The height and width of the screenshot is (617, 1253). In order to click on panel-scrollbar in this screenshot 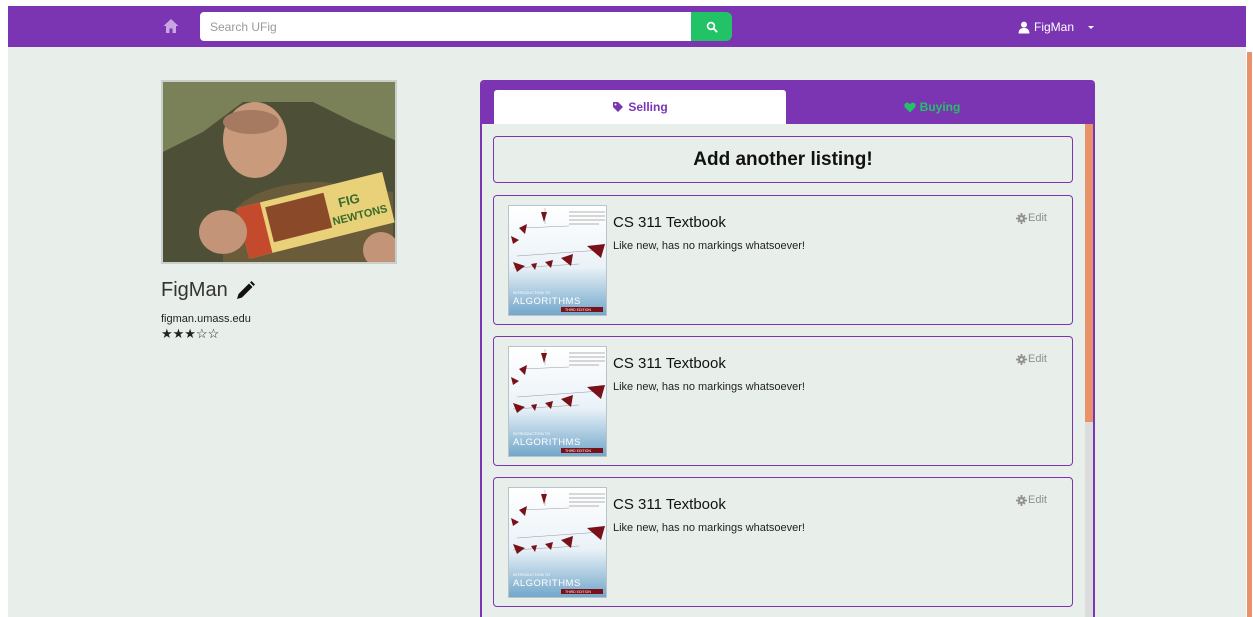, I will do `click(1089, 370)`.